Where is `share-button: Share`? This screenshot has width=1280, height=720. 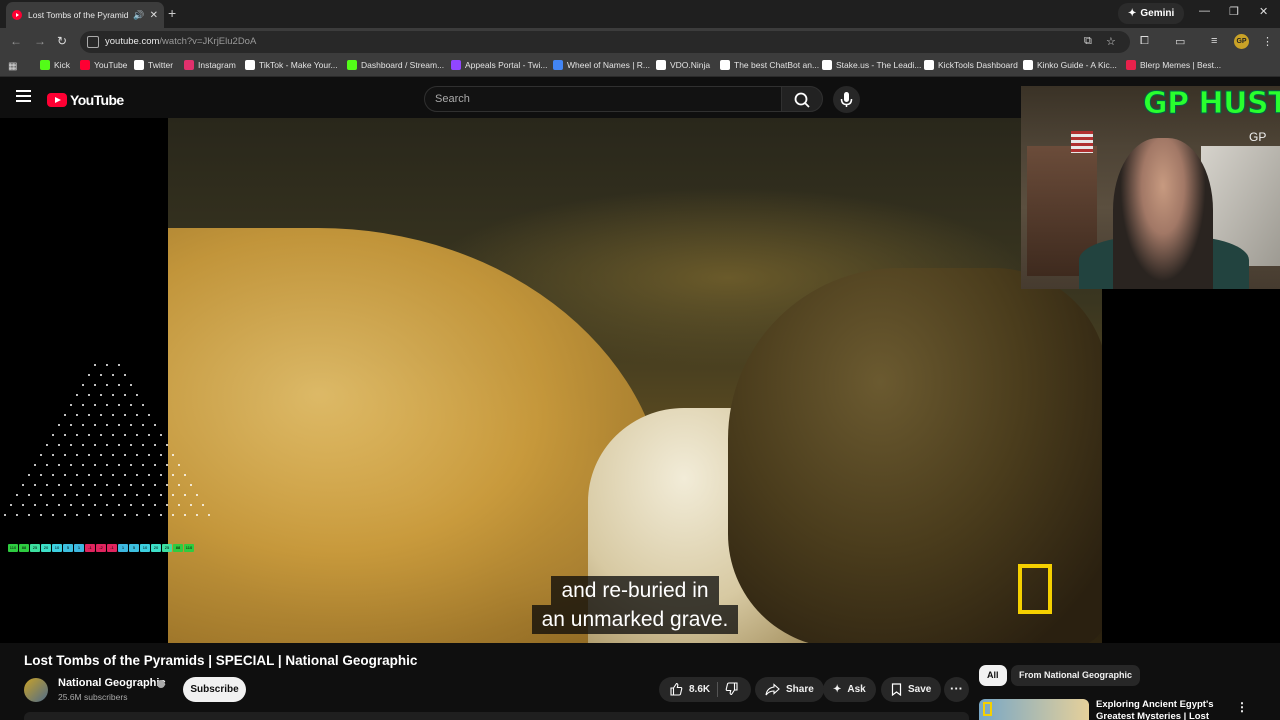
share-button: Share is located at coordinates (789, 689).